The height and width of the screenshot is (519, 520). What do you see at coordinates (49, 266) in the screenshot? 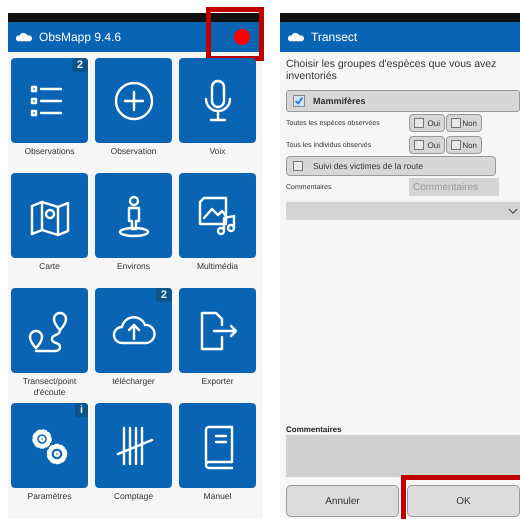
I see `tile-label: Carte` at bounding box center [49, 266].